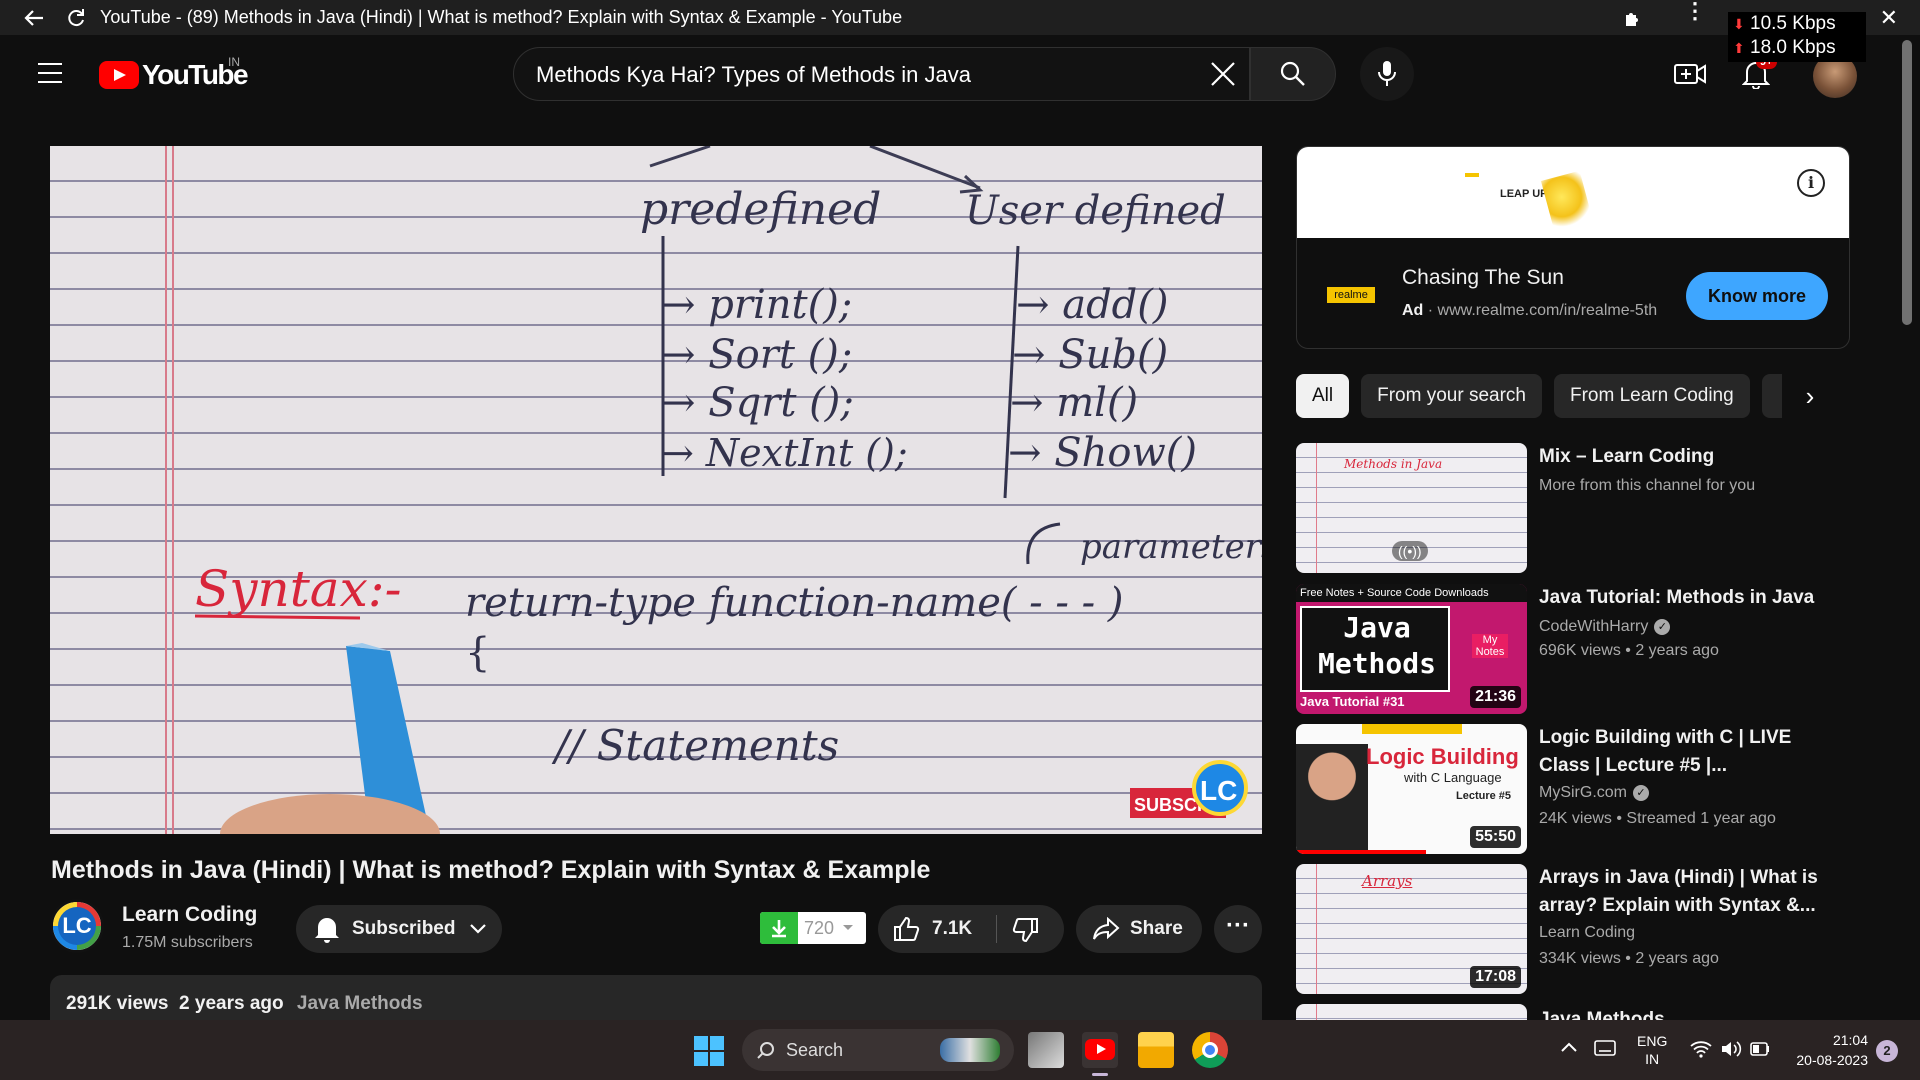 The image size is (1920, 1080). What do you see at coordinates (1689, 1013) in the screenshot?
I see `recommendation-title: Java Methods` at bounding box center [1689, 1013].